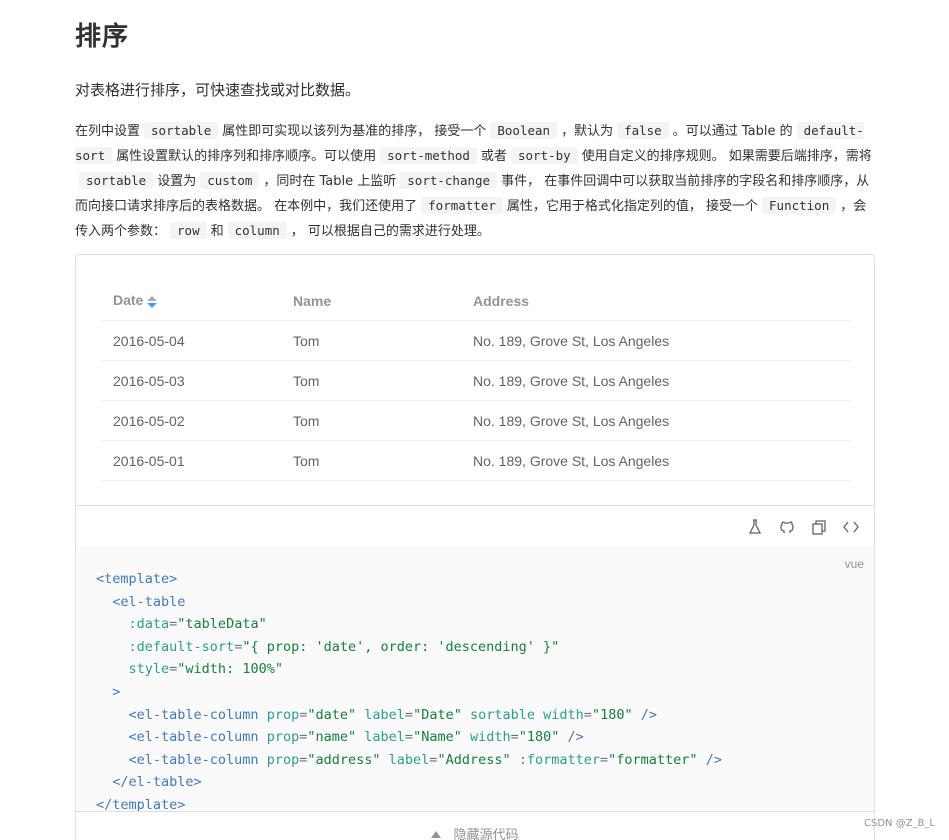 The image size is (949, 840). I want to click on page-subtitle: 对表格进行排序，可快速查找或对比数据。, so click(218, 90).